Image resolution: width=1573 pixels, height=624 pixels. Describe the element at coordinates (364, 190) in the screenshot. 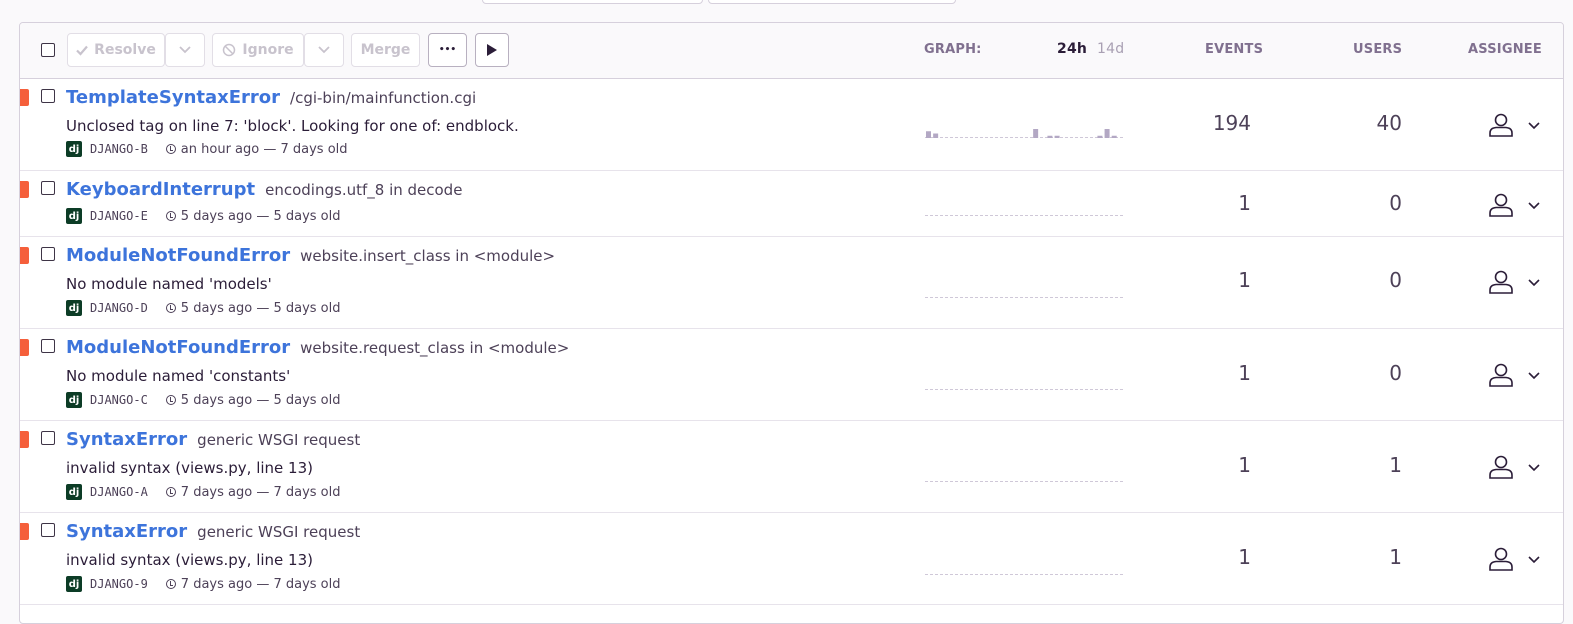

I see `issue-location: encodings.utf_8 in decode` at that location.